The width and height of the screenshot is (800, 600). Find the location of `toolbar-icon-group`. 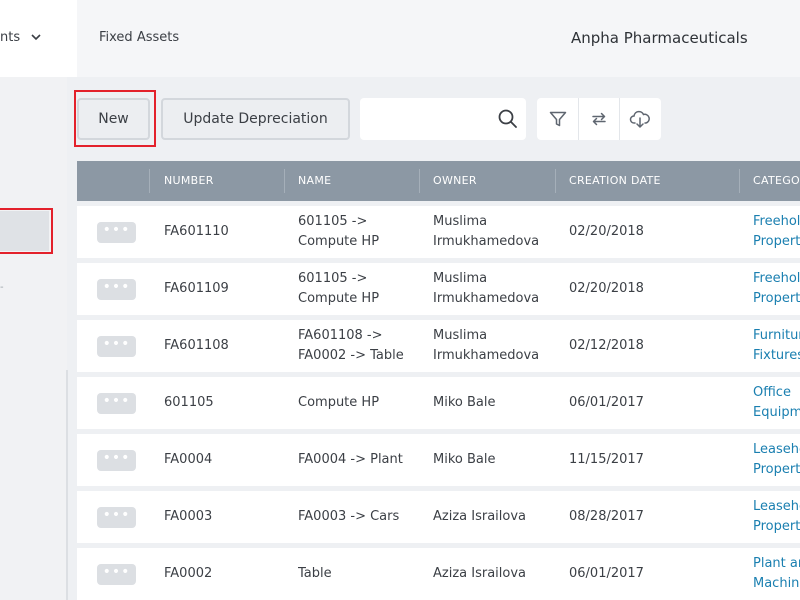

toolbar-icon-group is located at coordinates (599, 119).